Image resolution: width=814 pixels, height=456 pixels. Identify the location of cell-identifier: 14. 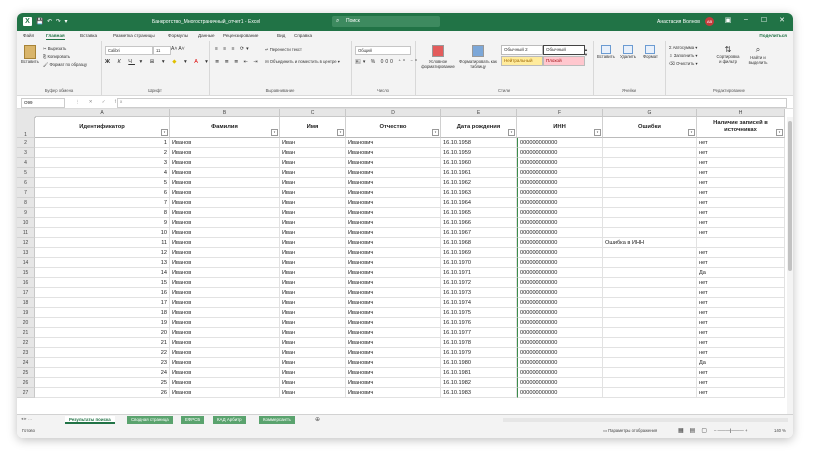
(102, 273).